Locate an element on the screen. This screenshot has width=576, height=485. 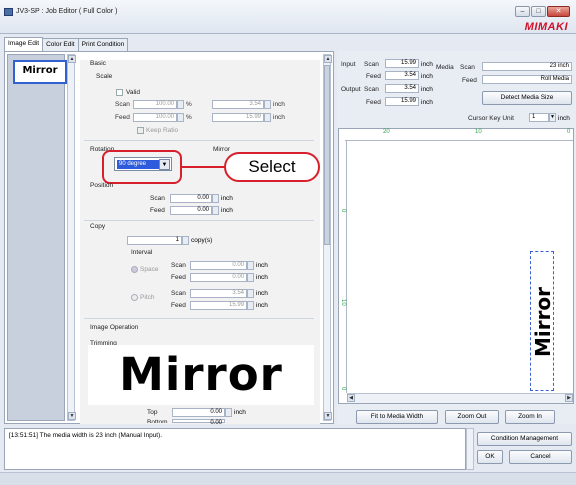
pitch-radio is located at coordinates (134, 297).